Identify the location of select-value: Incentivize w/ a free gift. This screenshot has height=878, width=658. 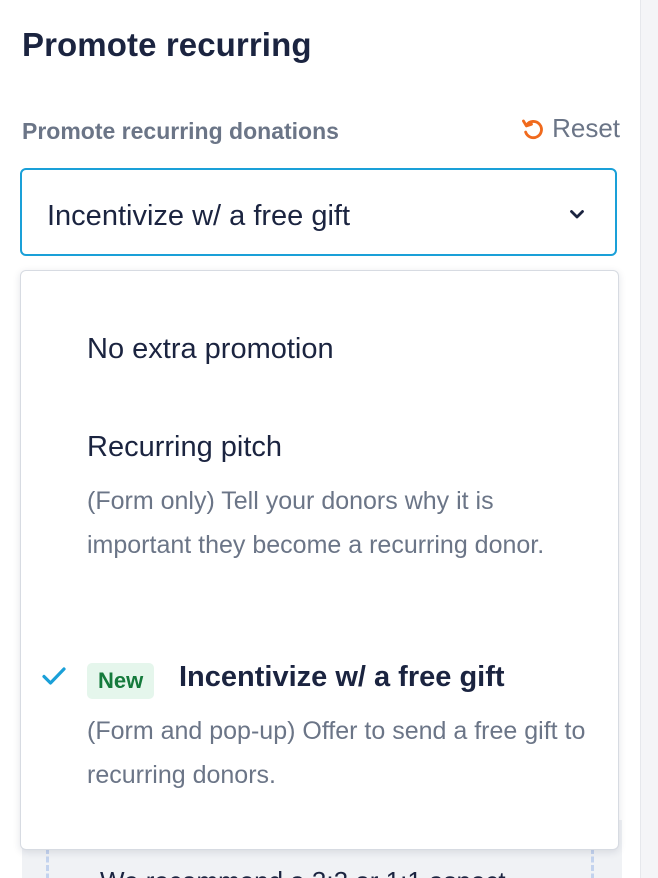
(199, 216).